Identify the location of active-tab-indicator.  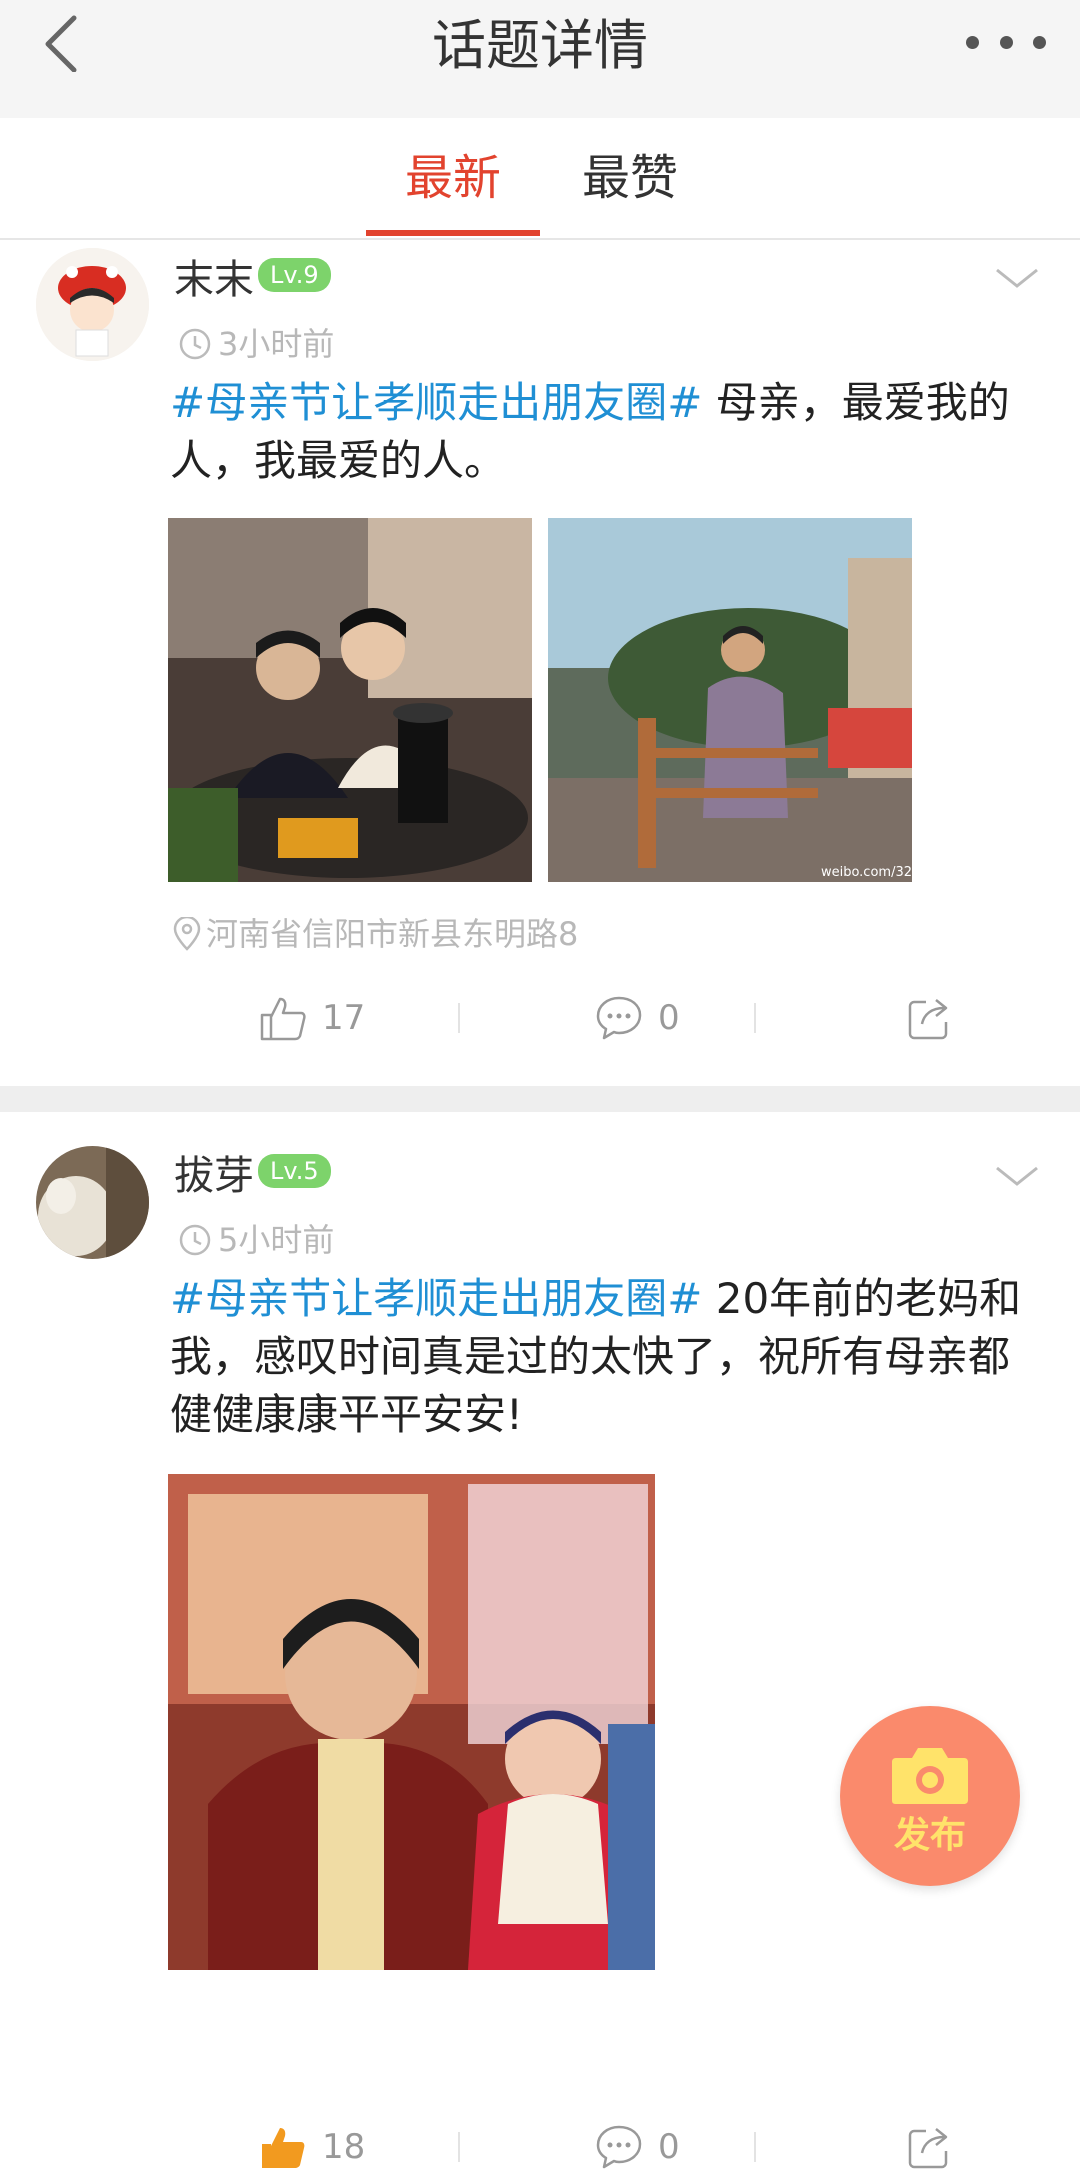
(453, 233).